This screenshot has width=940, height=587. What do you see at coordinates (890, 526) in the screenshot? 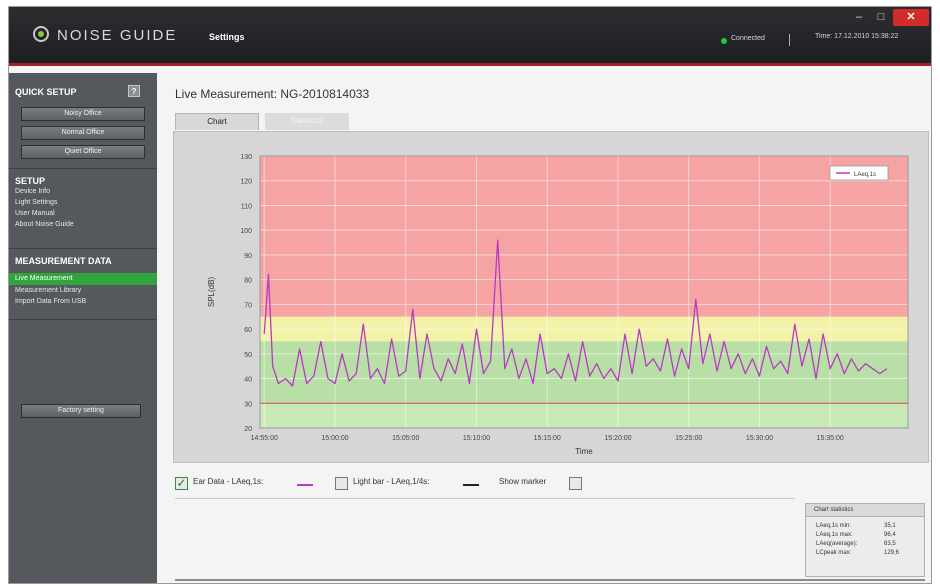
I see `stat-value: 35,1` at bounding box center [890, 526].